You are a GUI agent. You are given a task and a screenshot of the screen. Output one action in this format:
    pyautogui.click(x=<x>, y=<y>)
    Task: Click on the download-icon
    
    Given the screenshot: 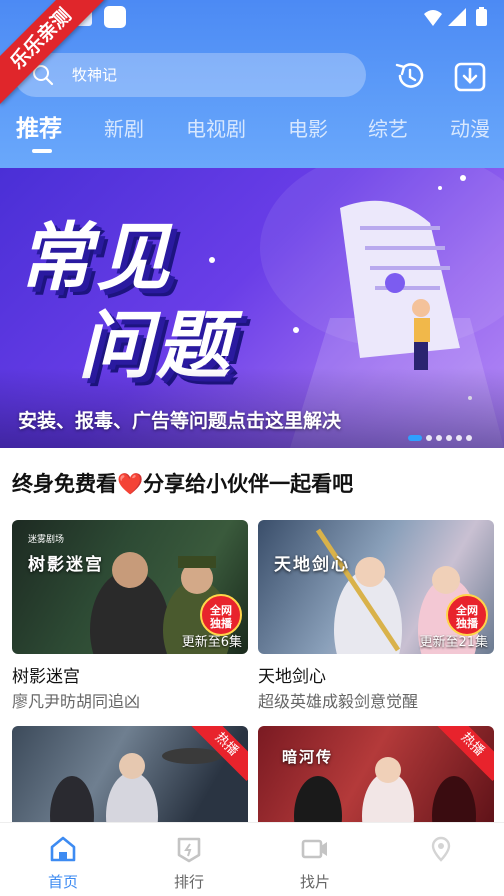 What is the action you would take?
    pyautogui.click(x=470, y=76)
    